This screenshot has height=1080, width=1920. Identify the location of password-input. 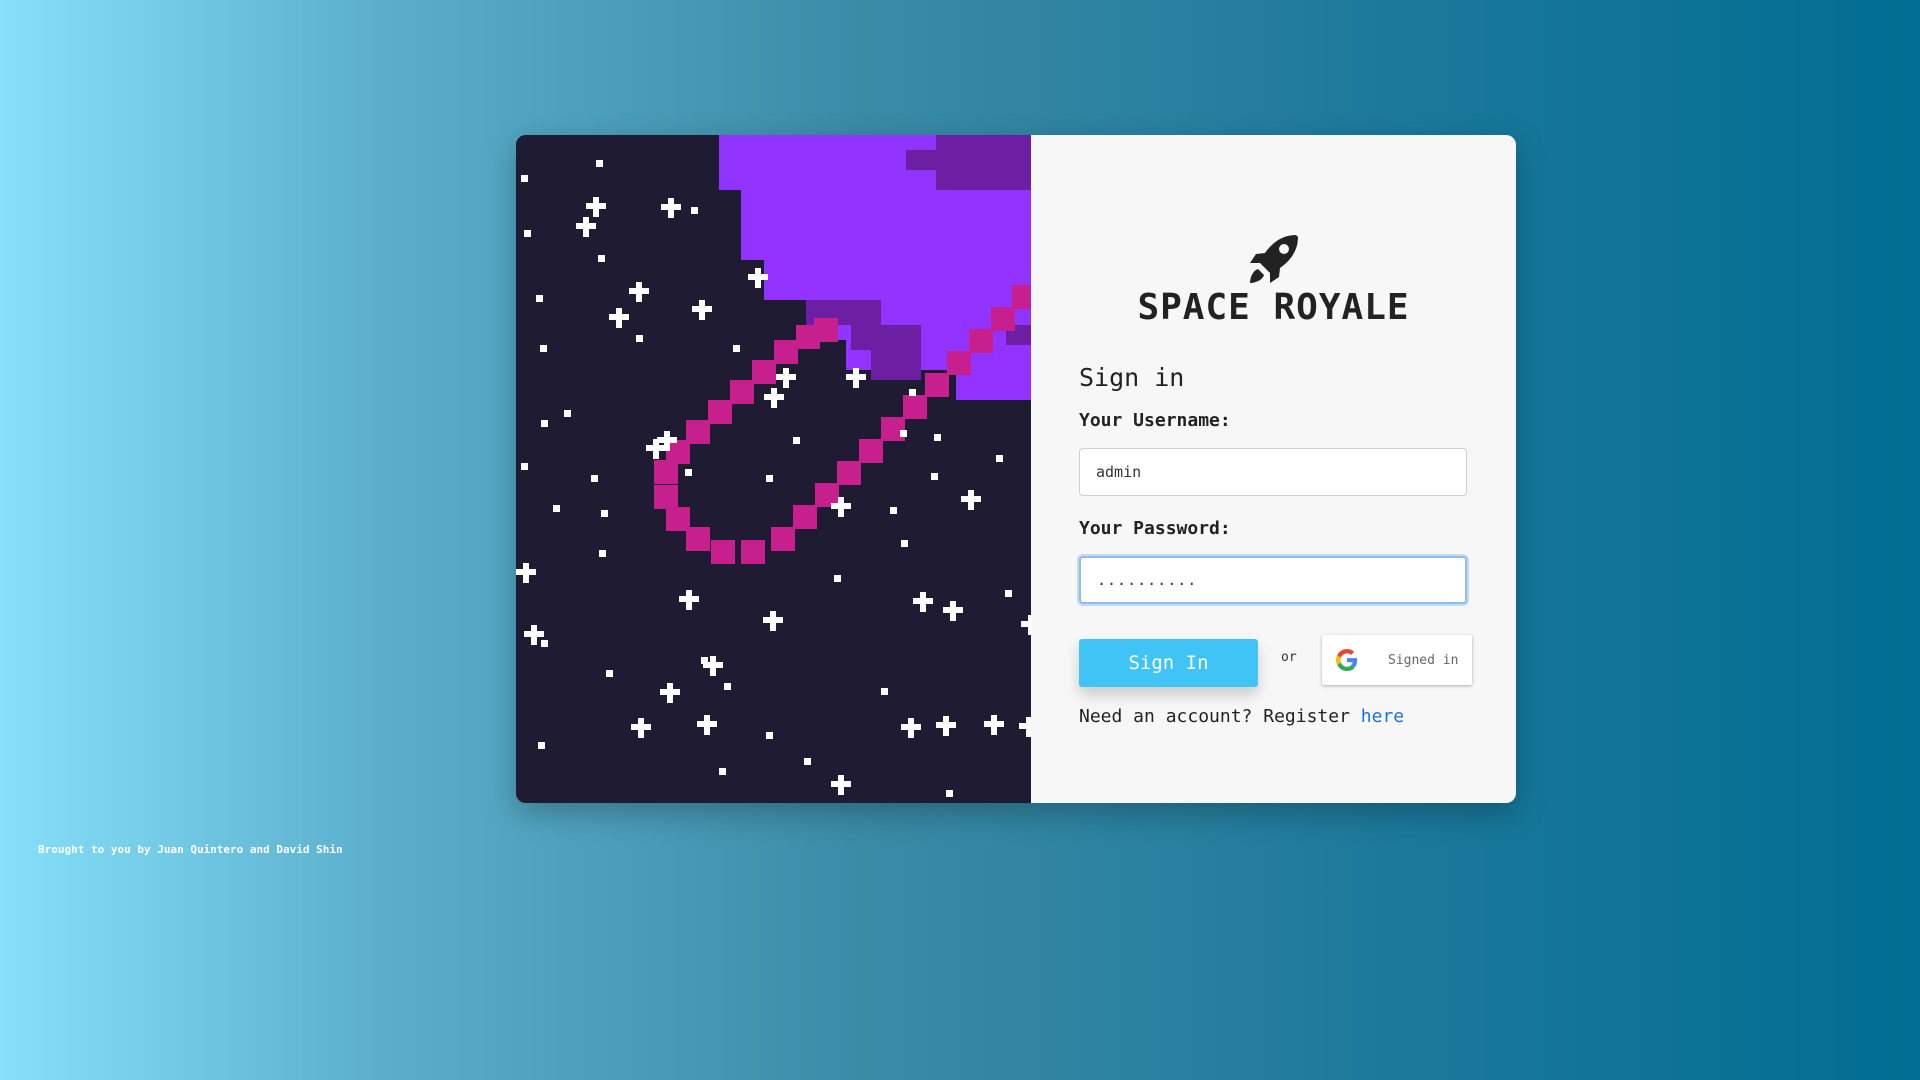
(1273, 580).